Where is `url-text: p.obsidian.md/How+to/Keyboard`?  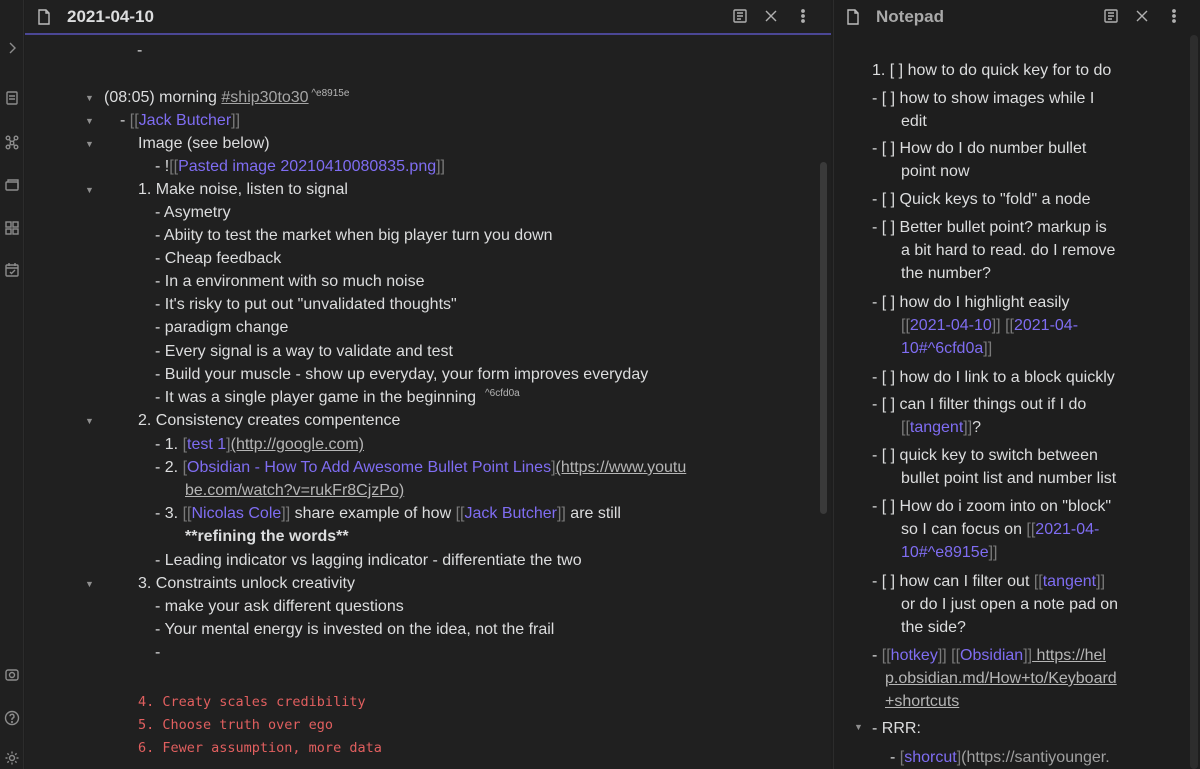
url-text: p.obsidian.md/How+to/Keyboard is located at coordinates (1001, 678).